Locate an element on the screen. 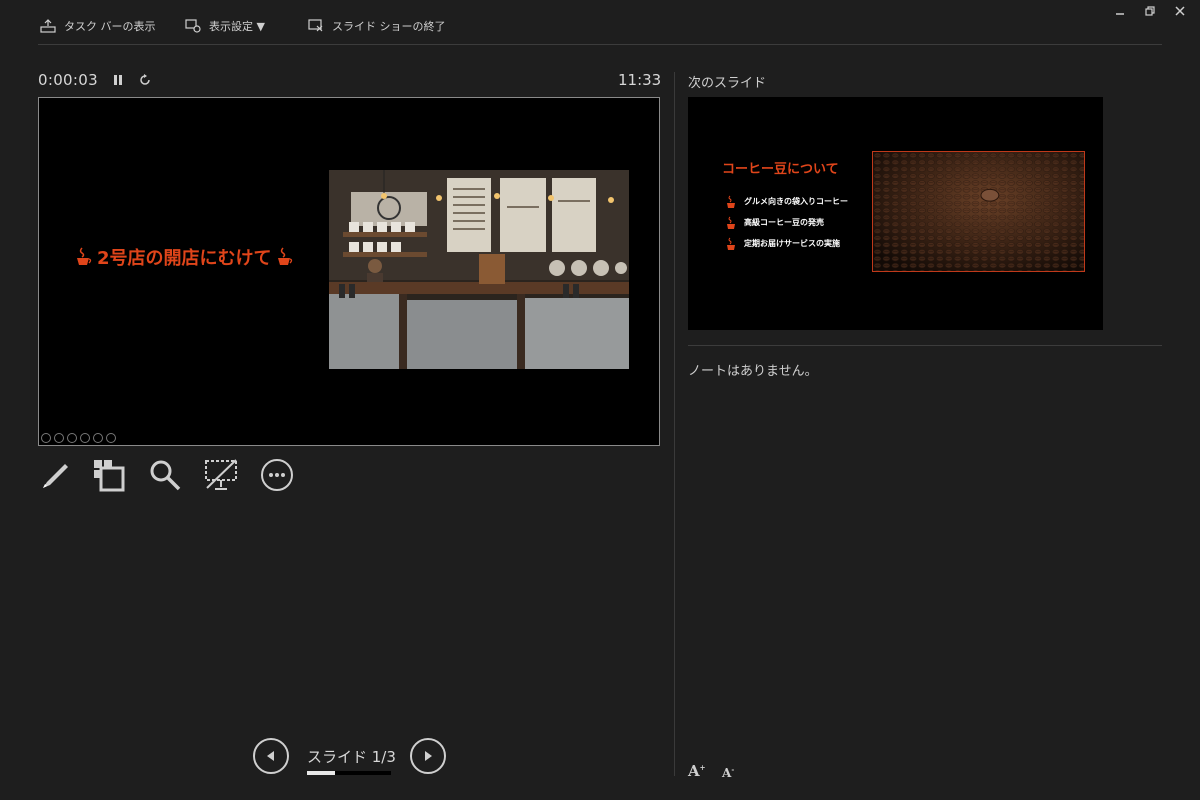 The width and height of the screenshot is (1200, 800). current-slide-title: 2号店の開店にむけて is located at coordinates (184, 258).